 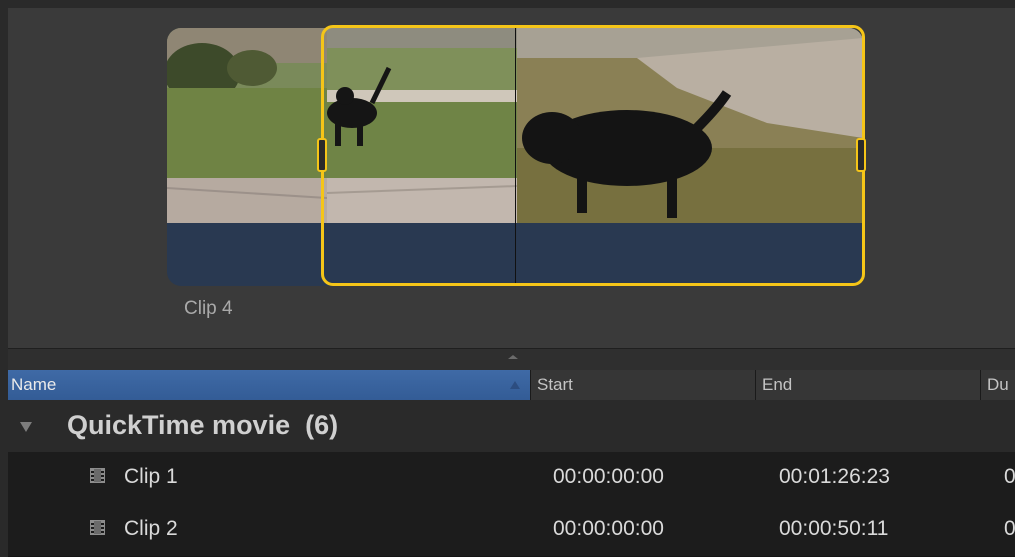 I want to click on group-title: QuickTime movie (6), so click(x=203, y=425).